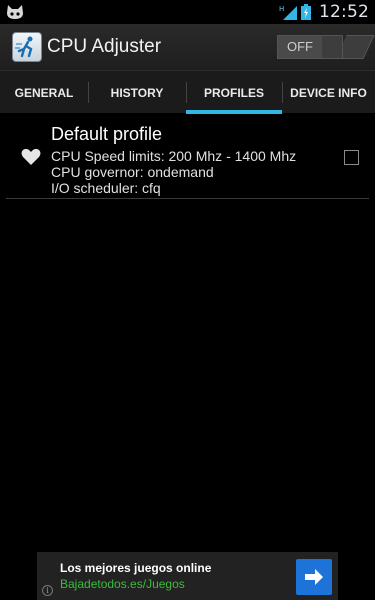 The image size is (375, 600). I want to click on tab-general: GENERAL, so click(44, 92).